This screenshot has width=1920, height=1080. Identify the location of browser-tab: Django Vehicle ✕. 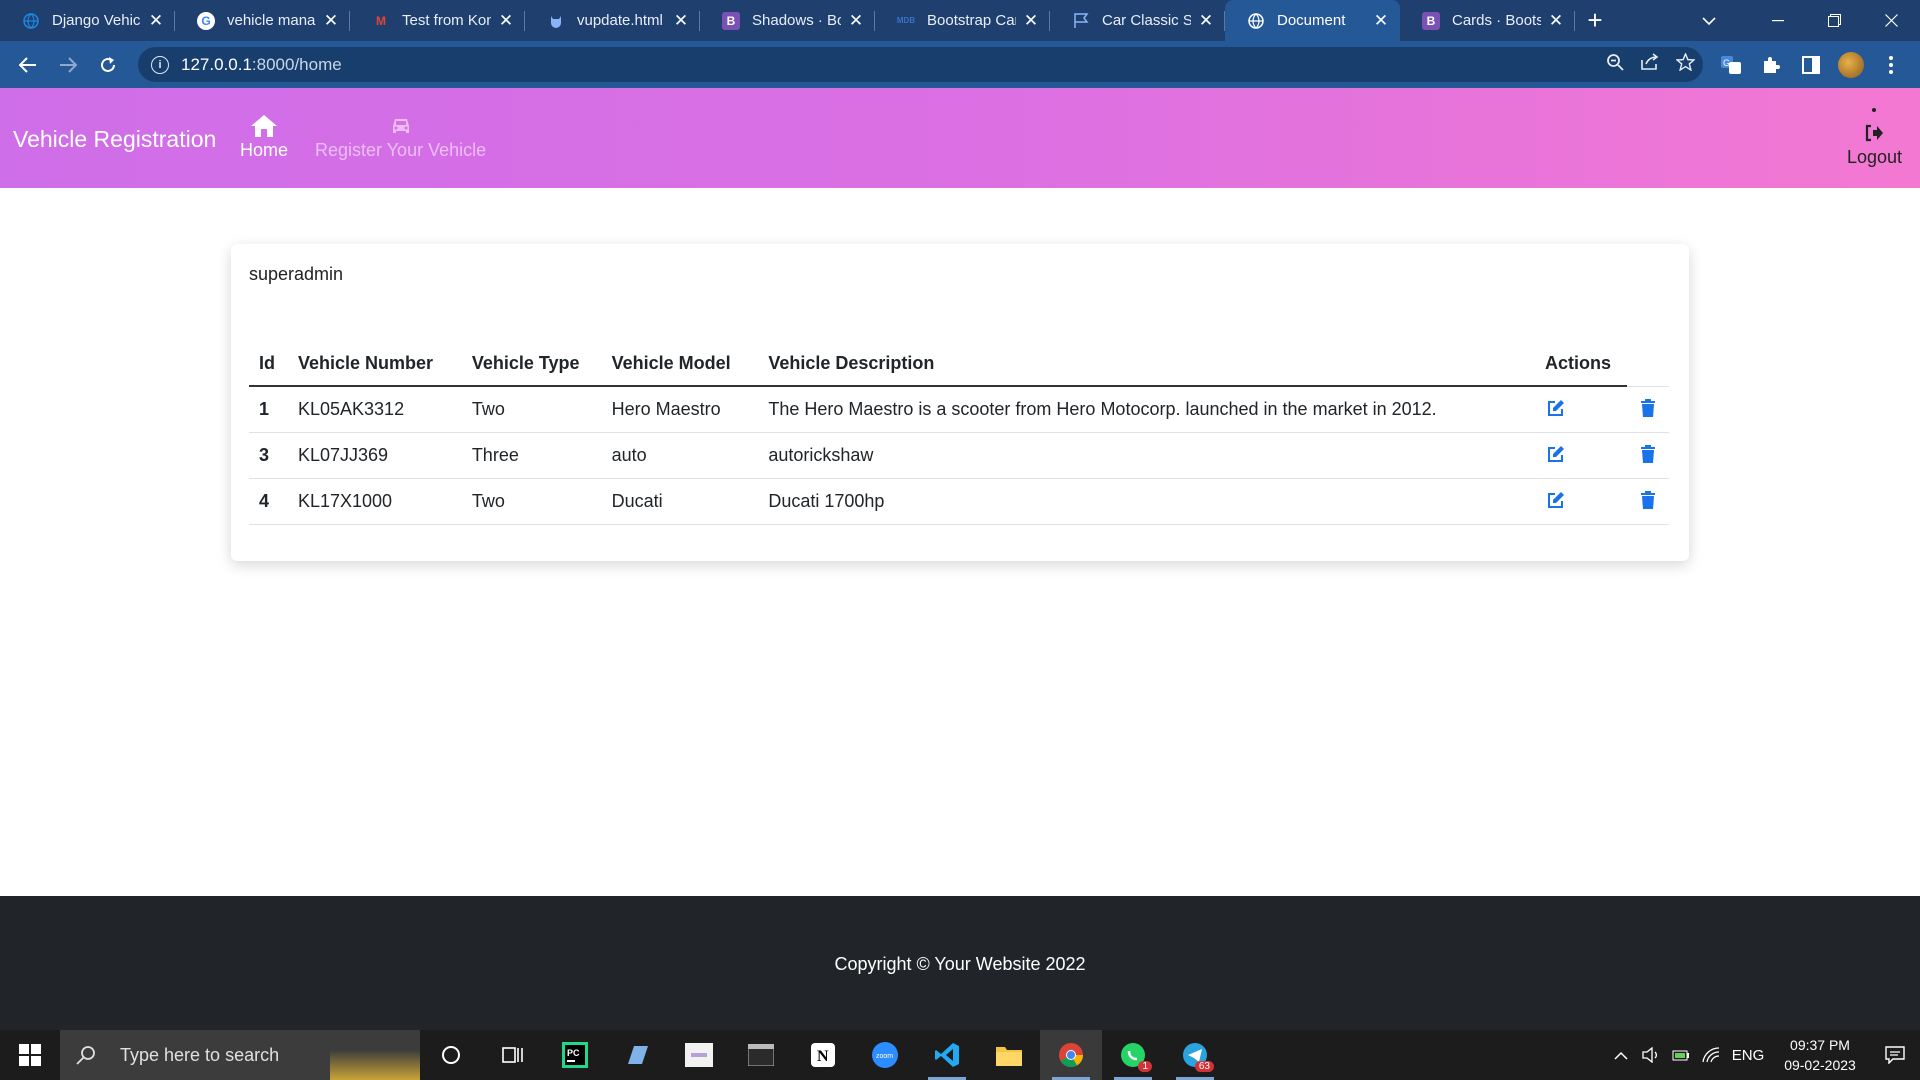
(87, 20).